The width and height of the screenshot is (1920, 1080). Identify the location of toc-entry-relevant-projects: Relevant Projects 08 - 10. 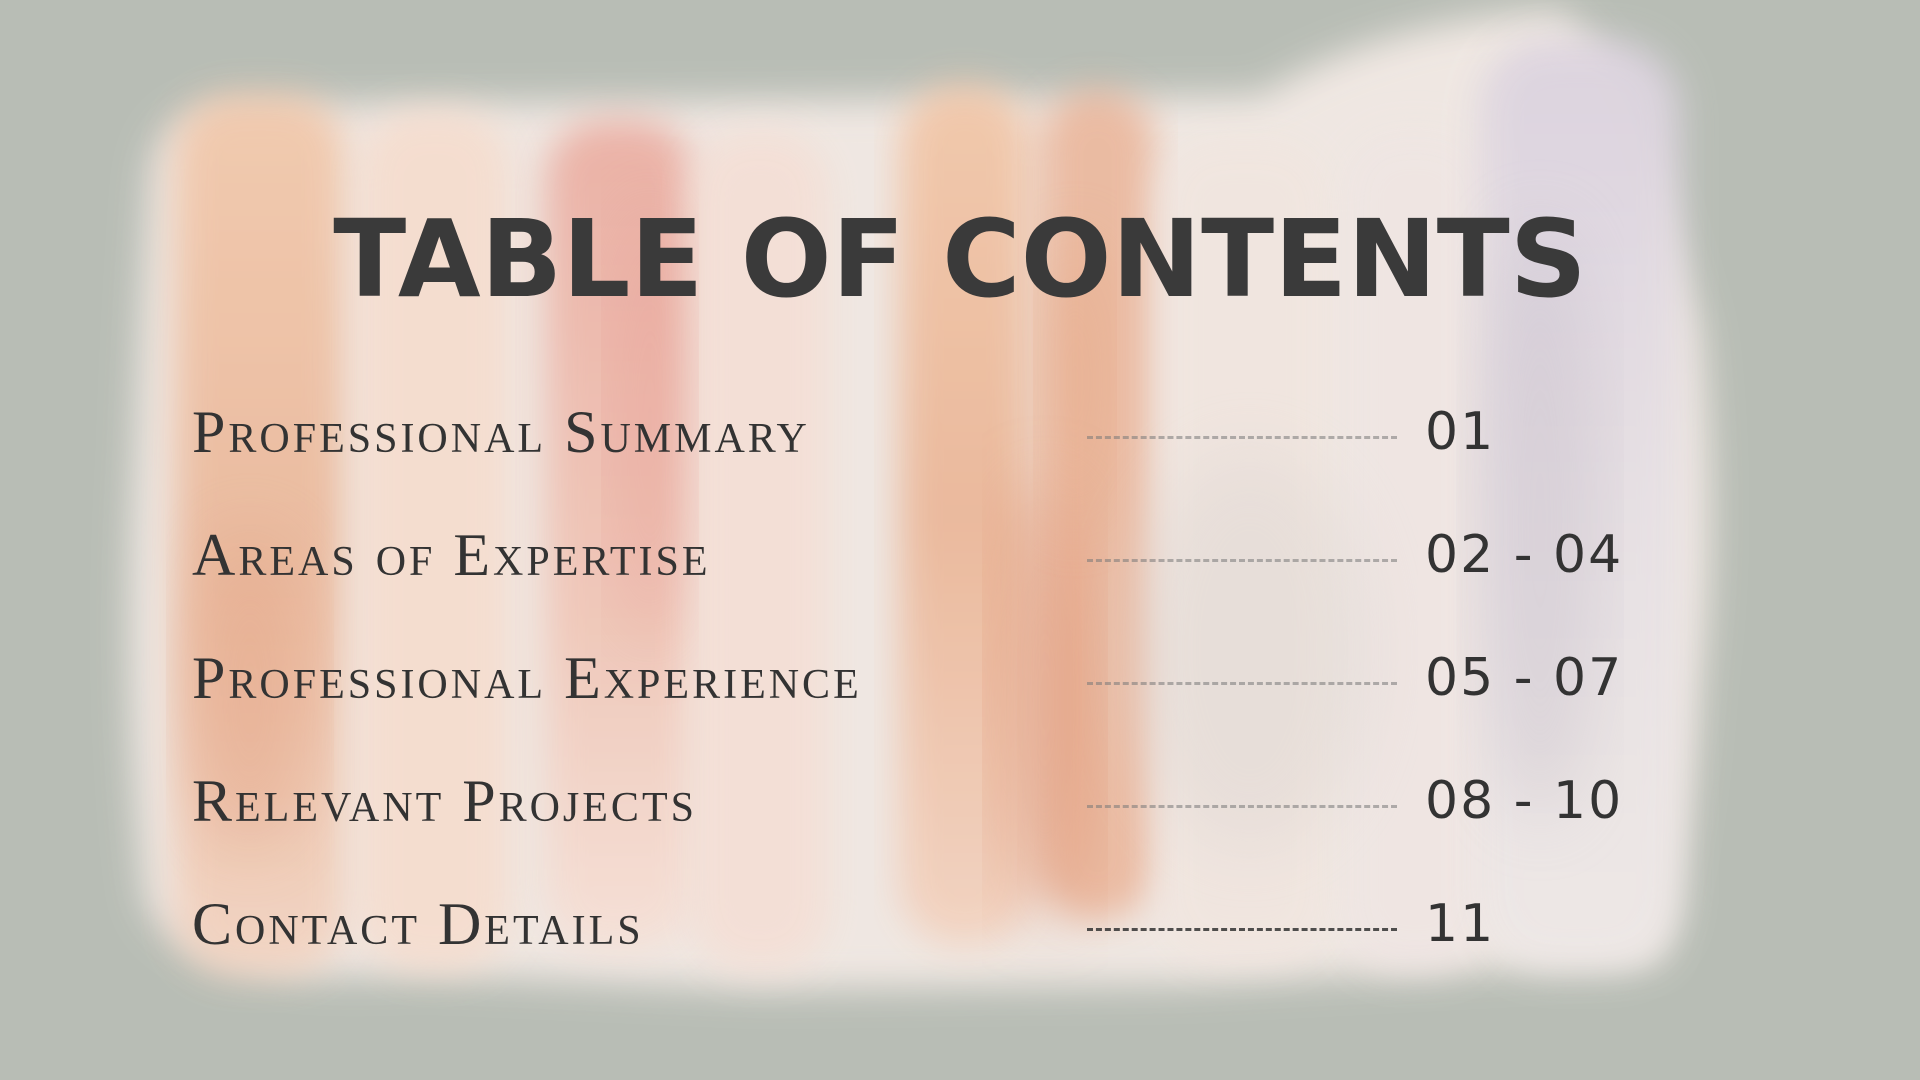
(922, 801).